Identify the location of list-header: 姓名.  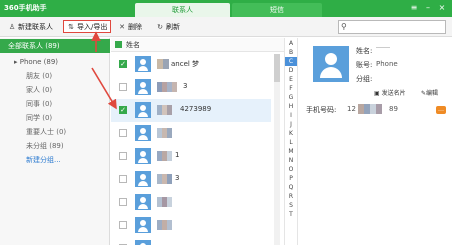
(197, 45).